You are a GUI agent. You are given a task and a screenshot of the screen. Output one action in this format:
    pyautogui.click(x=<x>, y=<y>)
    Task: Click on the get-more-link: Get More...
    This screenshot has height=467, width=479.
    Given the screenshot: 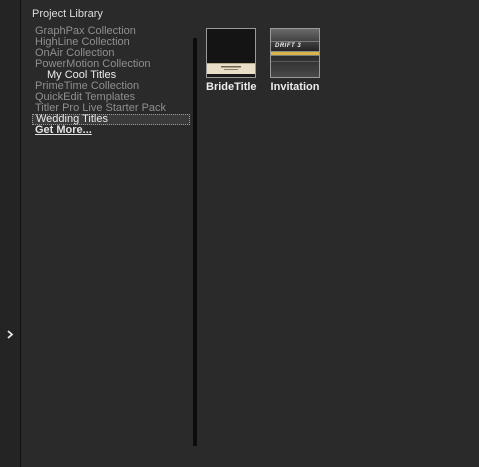 What is the action you would take?
    pyautogui.click(x=111, y=130)
    